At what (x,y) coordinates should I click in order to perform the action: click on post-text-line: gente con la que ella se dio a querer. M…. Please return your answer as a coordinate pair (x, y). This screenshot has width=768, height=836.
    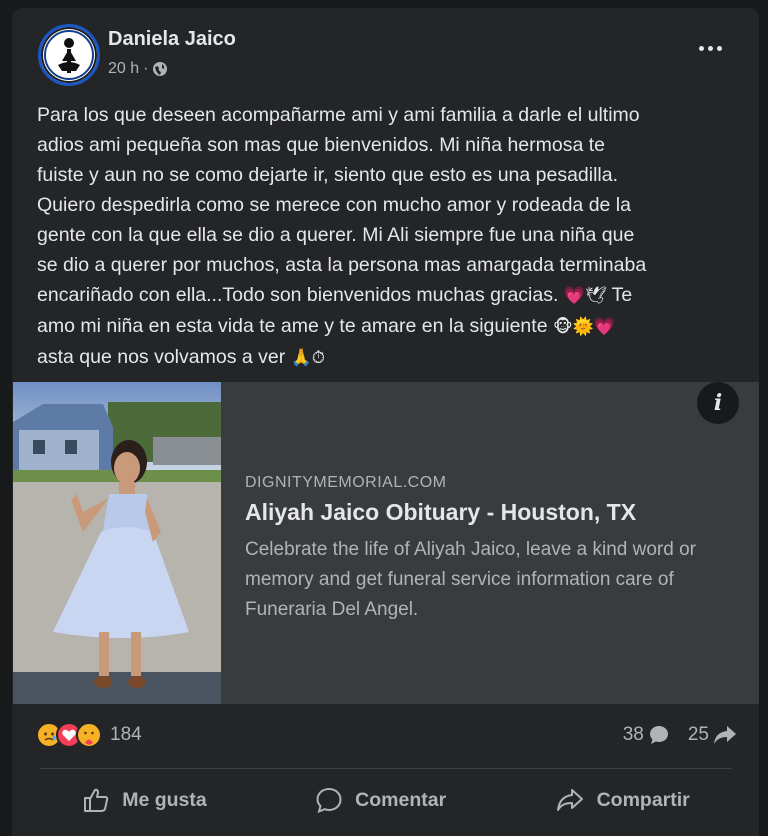
    Looking at the image, I should click on (336, 235).